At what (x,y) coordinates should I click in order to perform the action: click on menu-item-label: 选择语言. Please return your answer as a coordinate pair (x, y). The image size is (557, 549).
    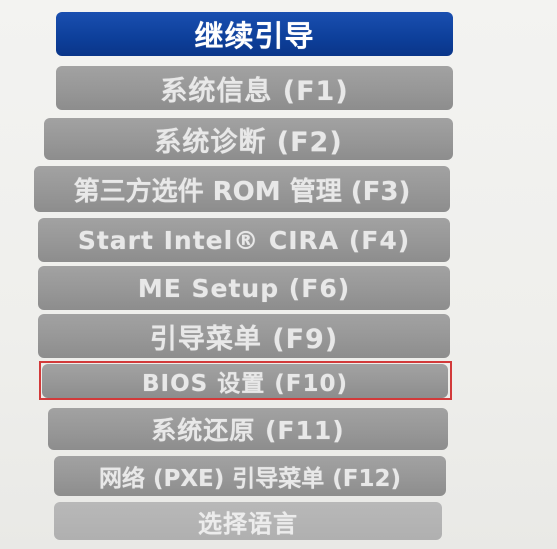
    Looking at the image, I should click on (248, 523).